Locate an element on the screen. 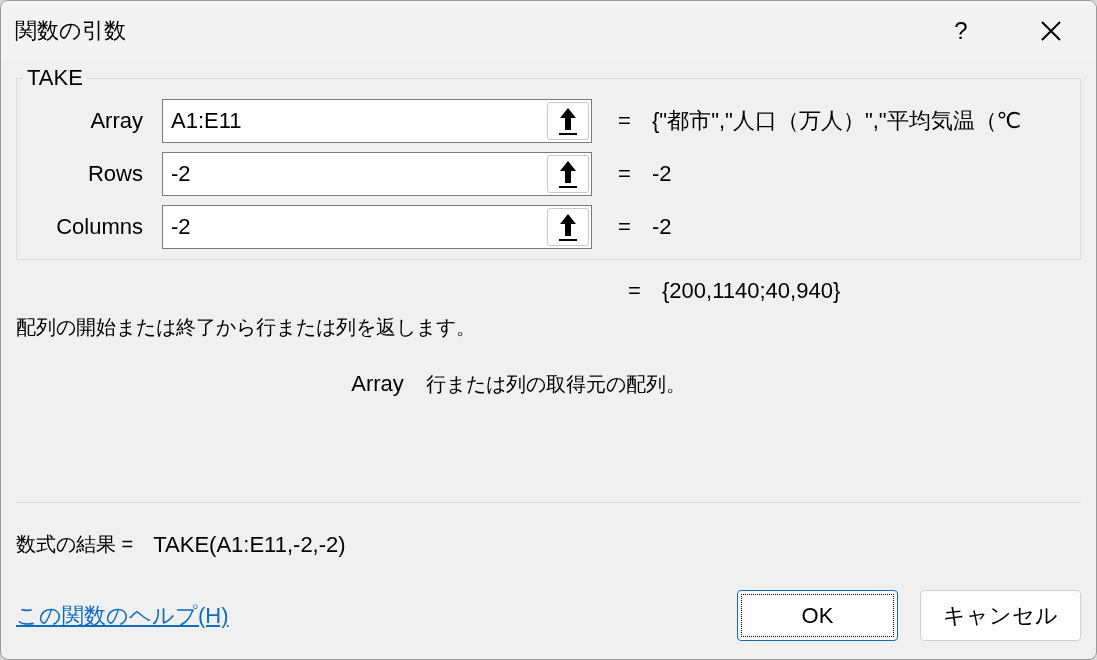 This screenshot has width=1097, height=660. argument-description: 行または列の取得元の配列。 is located at coordinates (555, 384).